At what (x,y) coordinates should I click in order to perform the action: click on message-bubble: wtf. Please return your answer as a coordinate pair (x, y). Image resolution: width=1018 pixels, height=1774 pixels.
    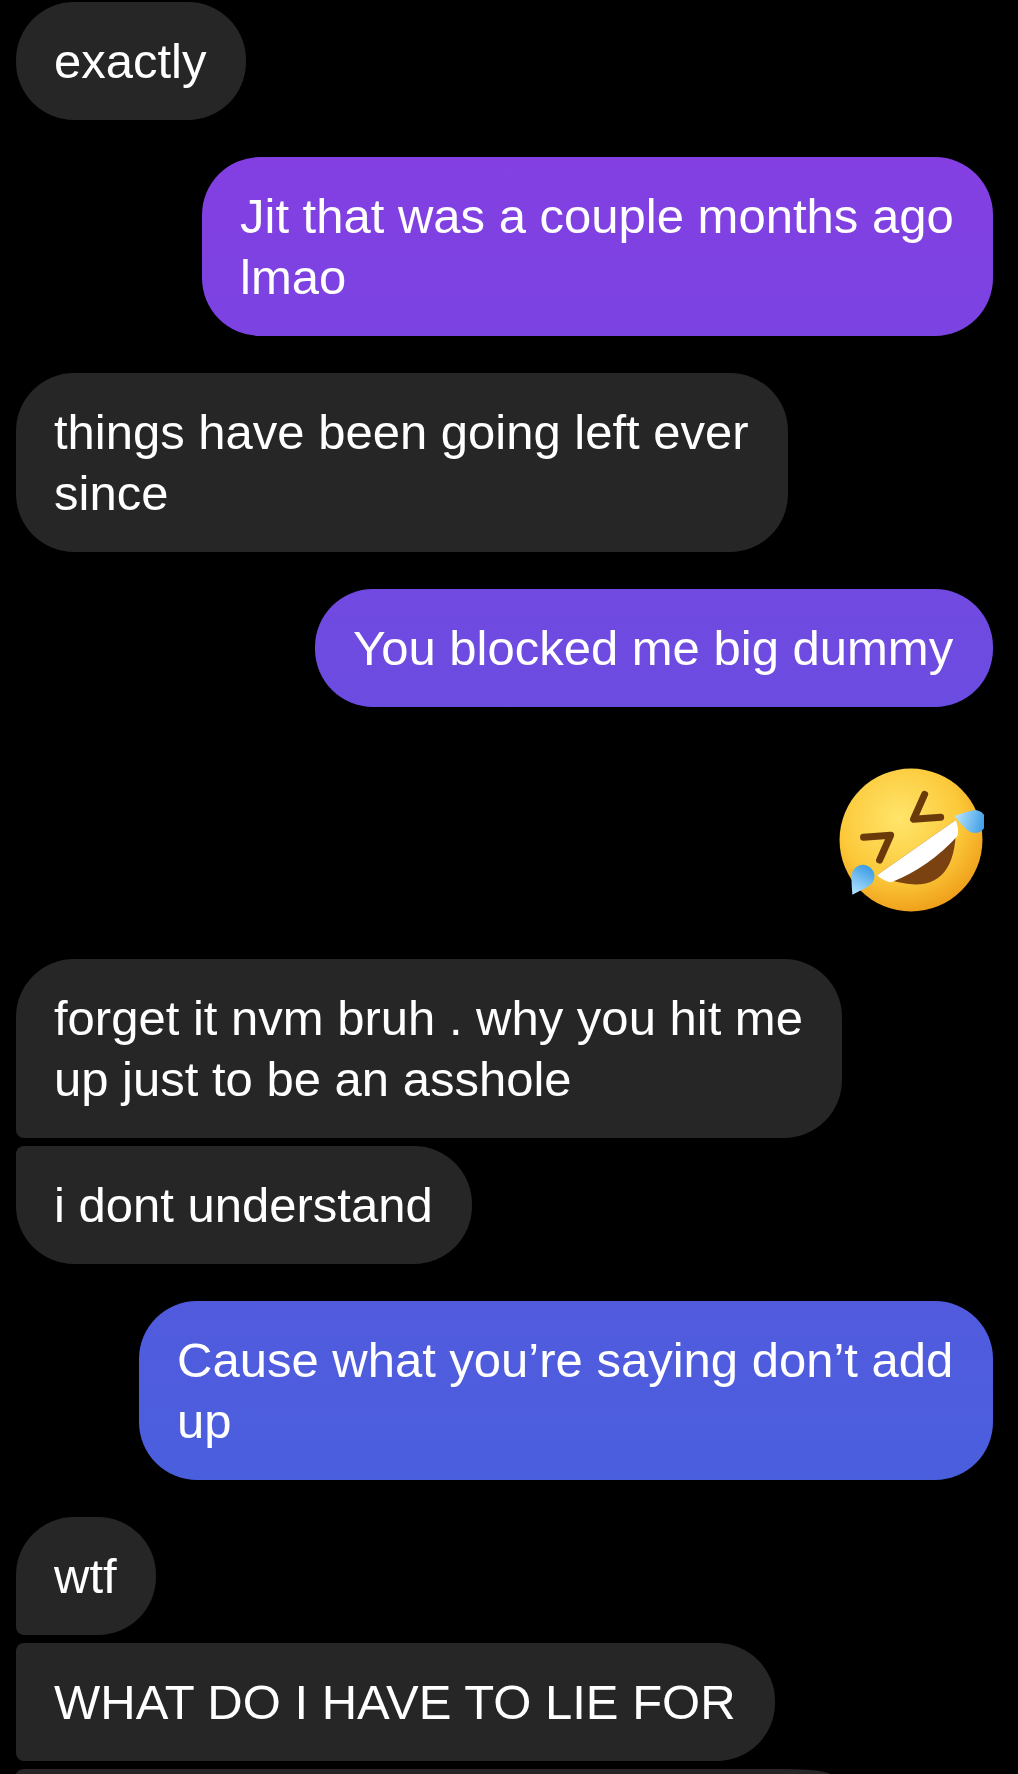
    Looking at the image, I should click on (86, 1576).